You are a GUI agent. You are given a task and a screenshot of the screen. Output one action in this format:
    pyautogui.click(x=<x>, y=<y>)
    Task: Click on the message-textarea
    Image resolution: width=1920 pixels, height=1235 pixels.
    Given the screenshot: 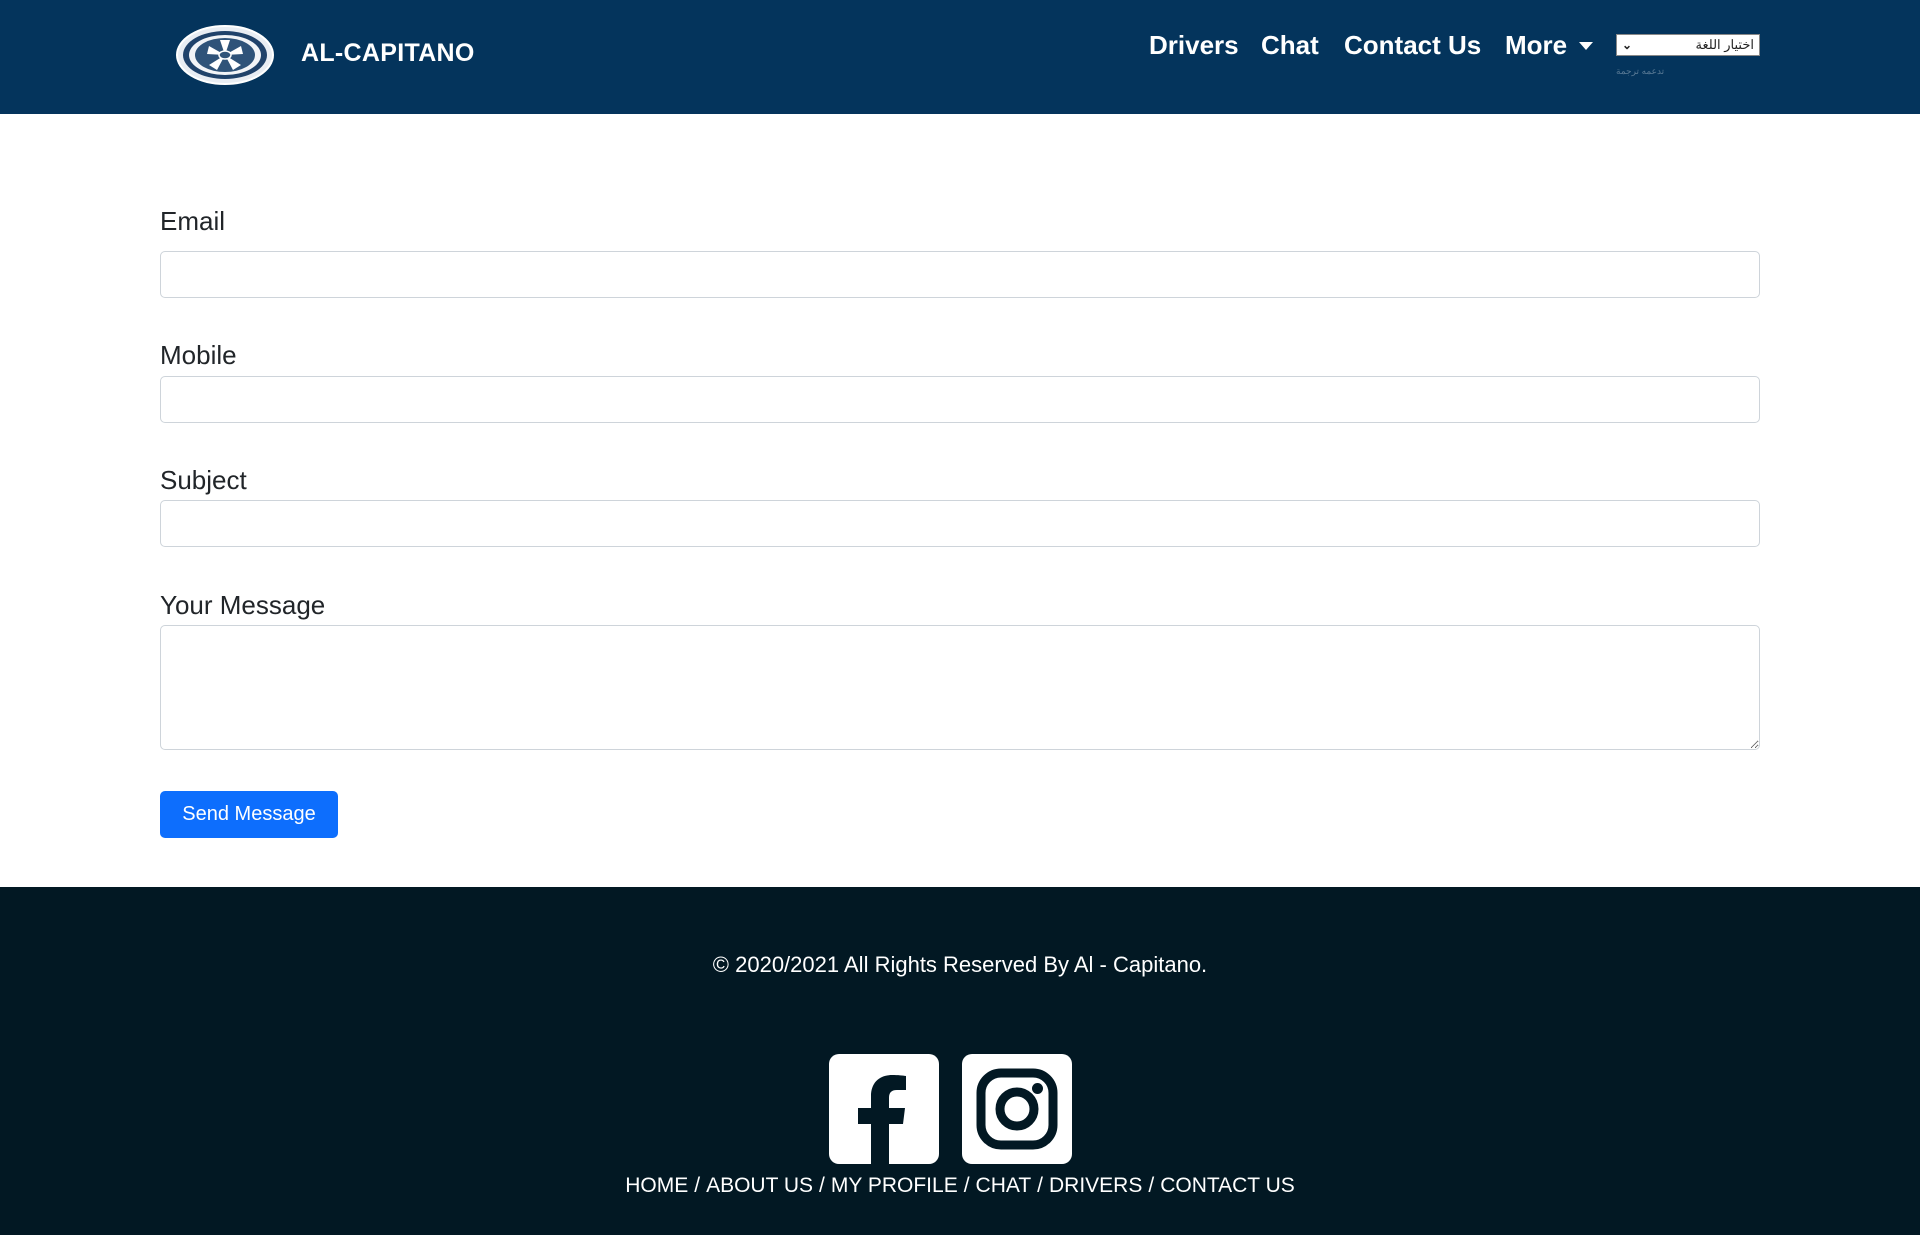 What is the action you would take?
    pyautogui.click(x=960, y=687)
    